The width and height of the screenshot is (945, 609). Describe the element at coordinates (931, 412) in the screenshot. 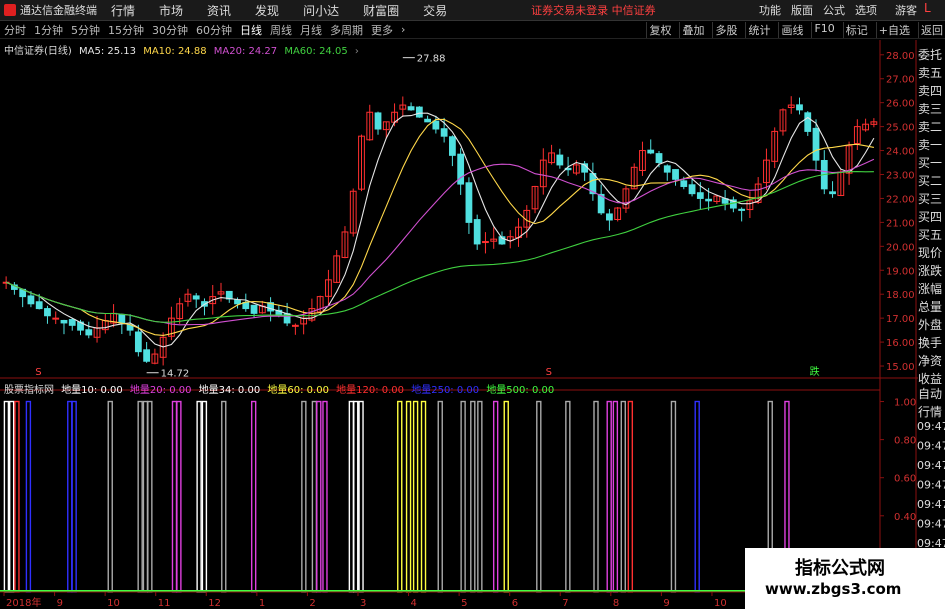

I see `sidebar-quote-label: 行情` at that location.